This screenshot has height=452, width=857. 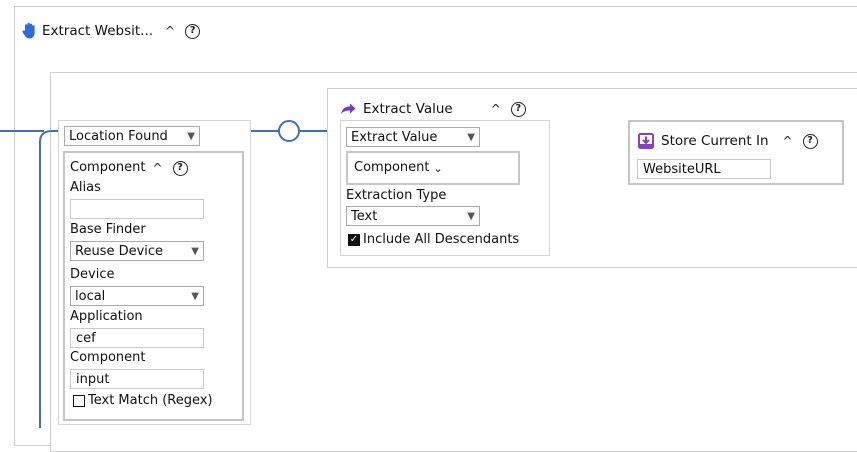 I want to click on extract-value-select-value: Extract Value, so click(x=394, y=137).